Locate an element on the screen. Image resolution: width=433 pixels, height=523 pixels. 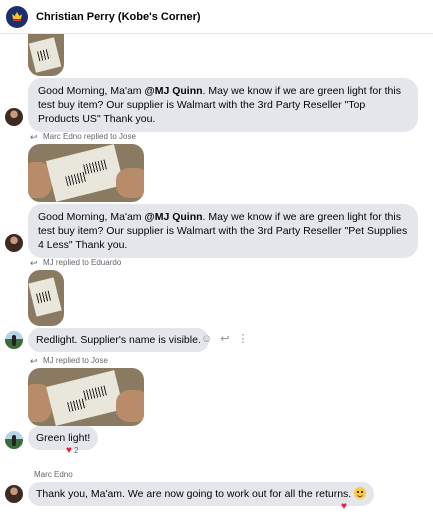
reaction-count: 2 is located at coordinates (76, 450).